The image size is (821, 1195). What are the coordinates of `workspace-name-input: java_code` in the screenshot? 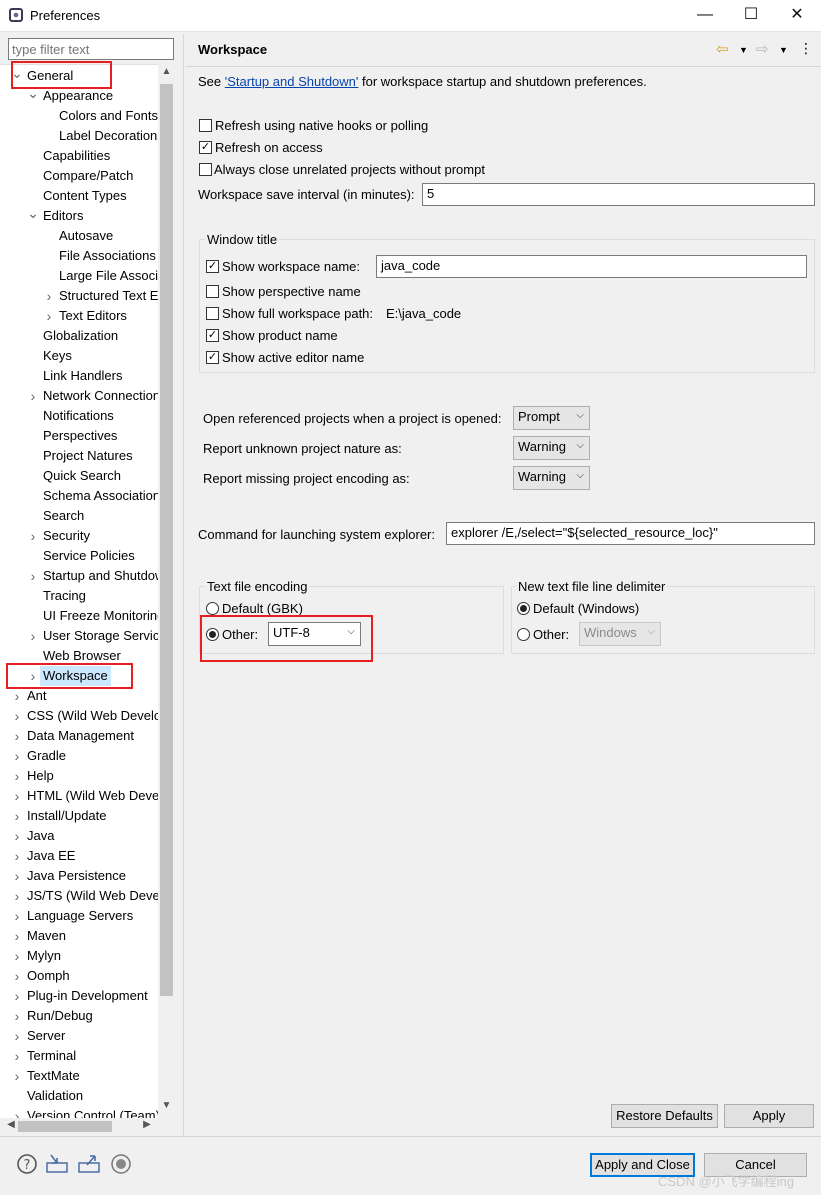 It's located at (591, 266).